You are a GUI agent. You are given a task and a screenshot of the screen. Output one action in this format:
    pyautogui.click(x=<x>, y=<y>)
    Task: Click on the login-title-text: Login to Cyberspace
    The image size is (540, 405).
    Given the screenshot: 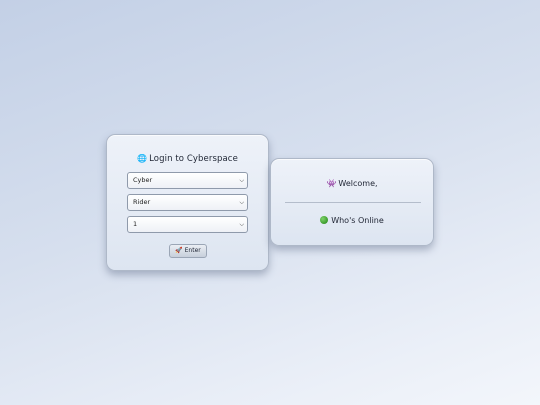 What is the action you would take?
    pyautogui.click(x=193, y=159)
    